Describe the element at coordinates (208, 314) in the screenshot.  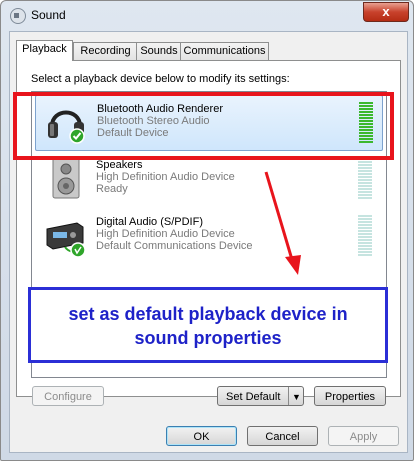
I see `callout-line-1: set as default playback device in` at that location.